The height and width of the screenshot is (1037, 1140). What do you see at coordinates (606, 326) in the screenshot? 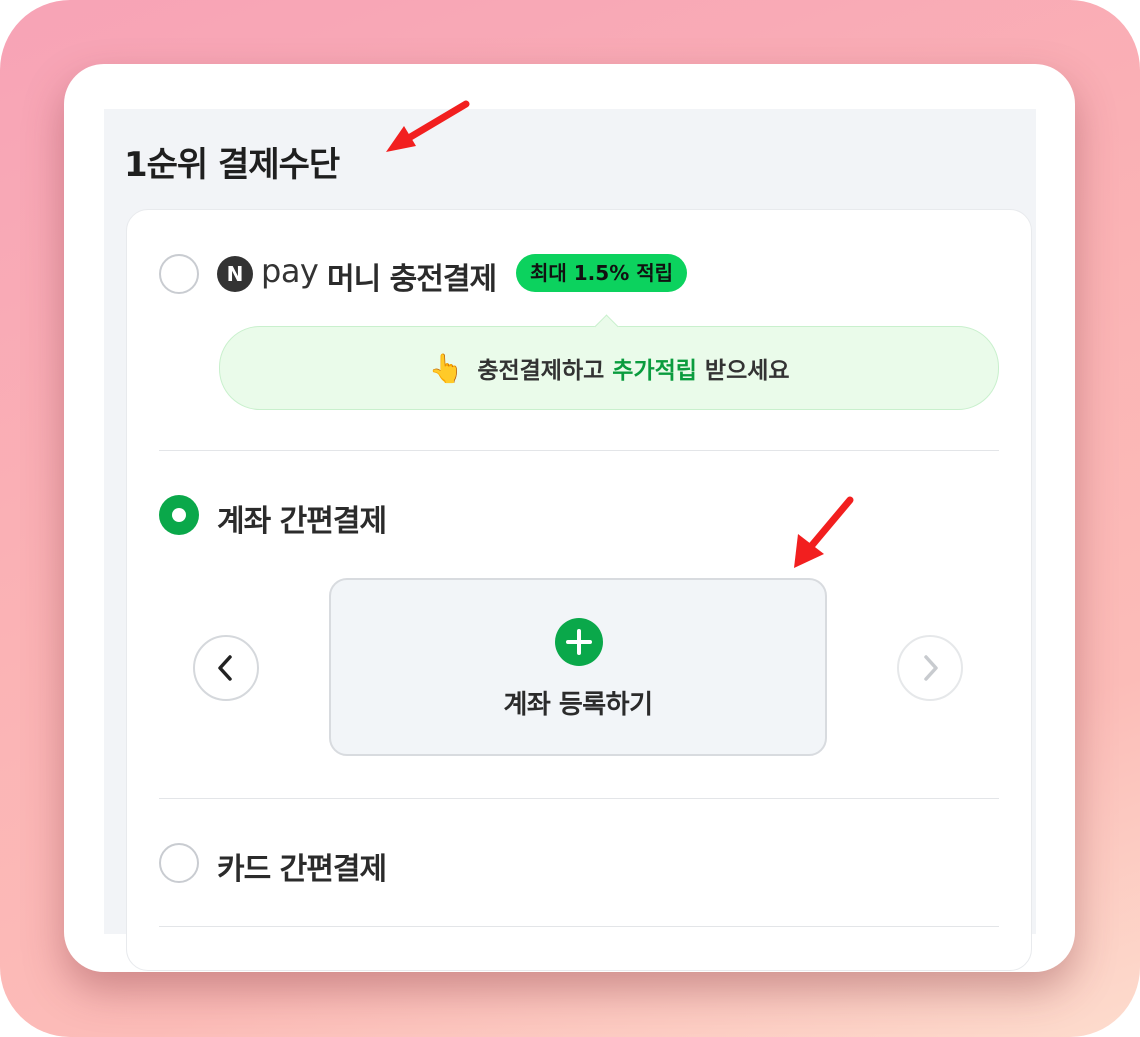
I see `tip-tail` at bounding box center [606, 326].